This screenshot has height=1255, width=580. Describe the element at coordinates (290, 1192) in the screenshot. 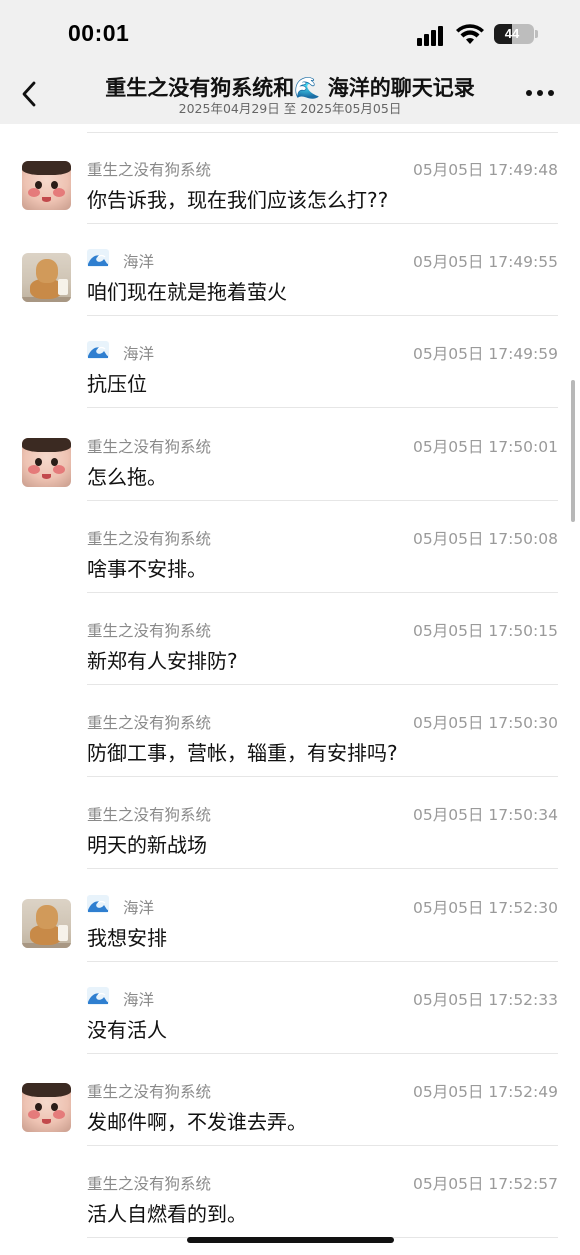

I see `message-row: 重生之没有狗系统 05月05日 17:52:57 活人自燃看的到。` at that location.